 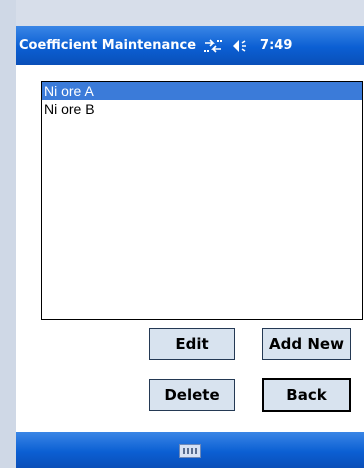 What do you see at coordinates (190, 13) in the screenshot?
I see `top-bezel` at bounding box center [190, 13].